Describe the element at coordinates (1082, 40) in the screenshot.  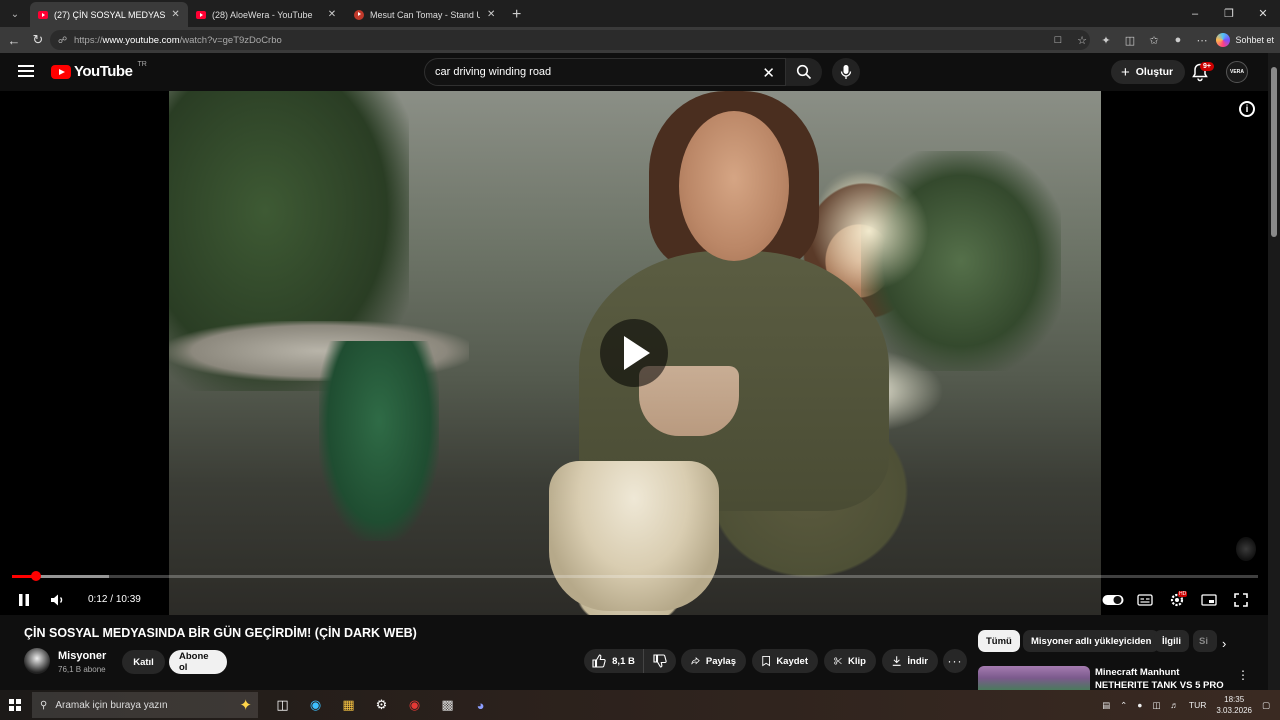
I see `favorite-star-icon: ☆` at that location.